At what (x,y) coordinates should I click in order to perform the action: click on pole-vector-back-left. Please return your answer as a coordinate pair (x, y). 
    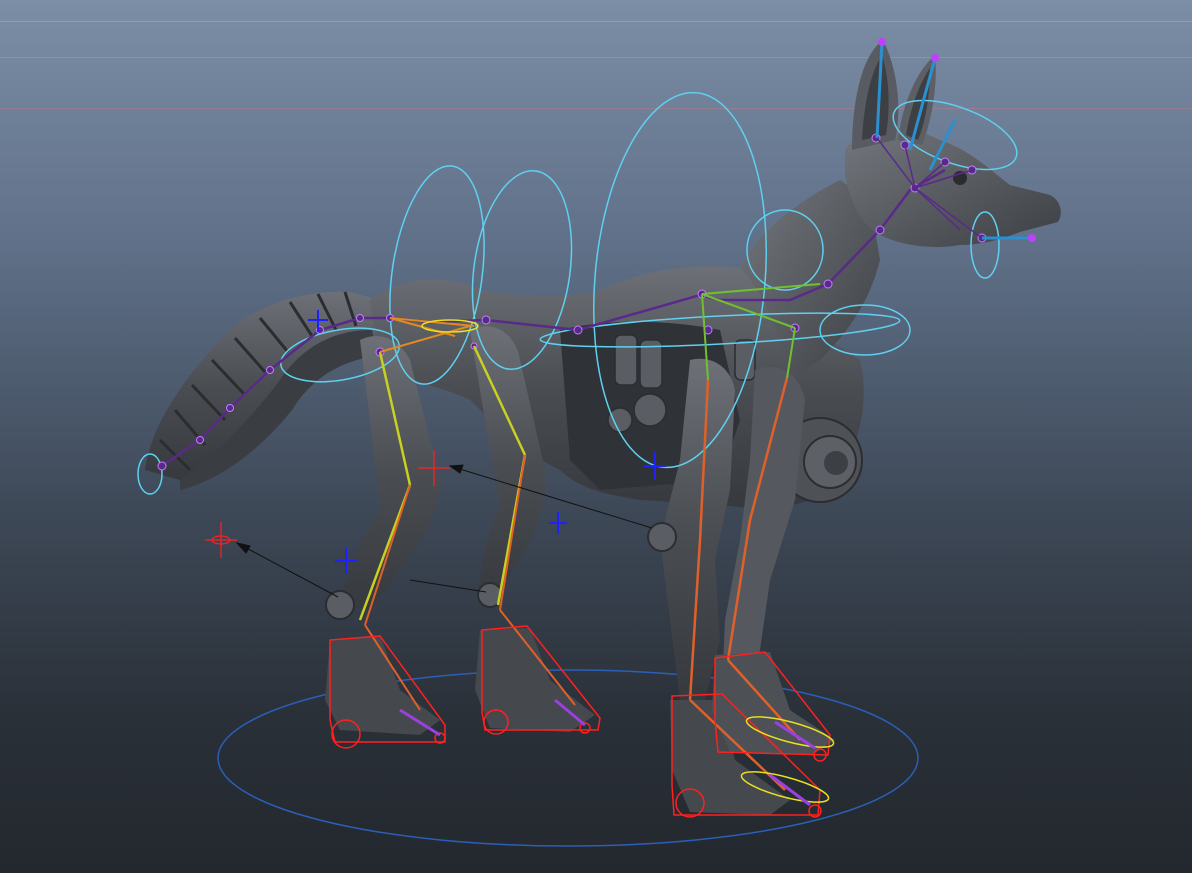
    Looking at the image, I should click on (221, 540).